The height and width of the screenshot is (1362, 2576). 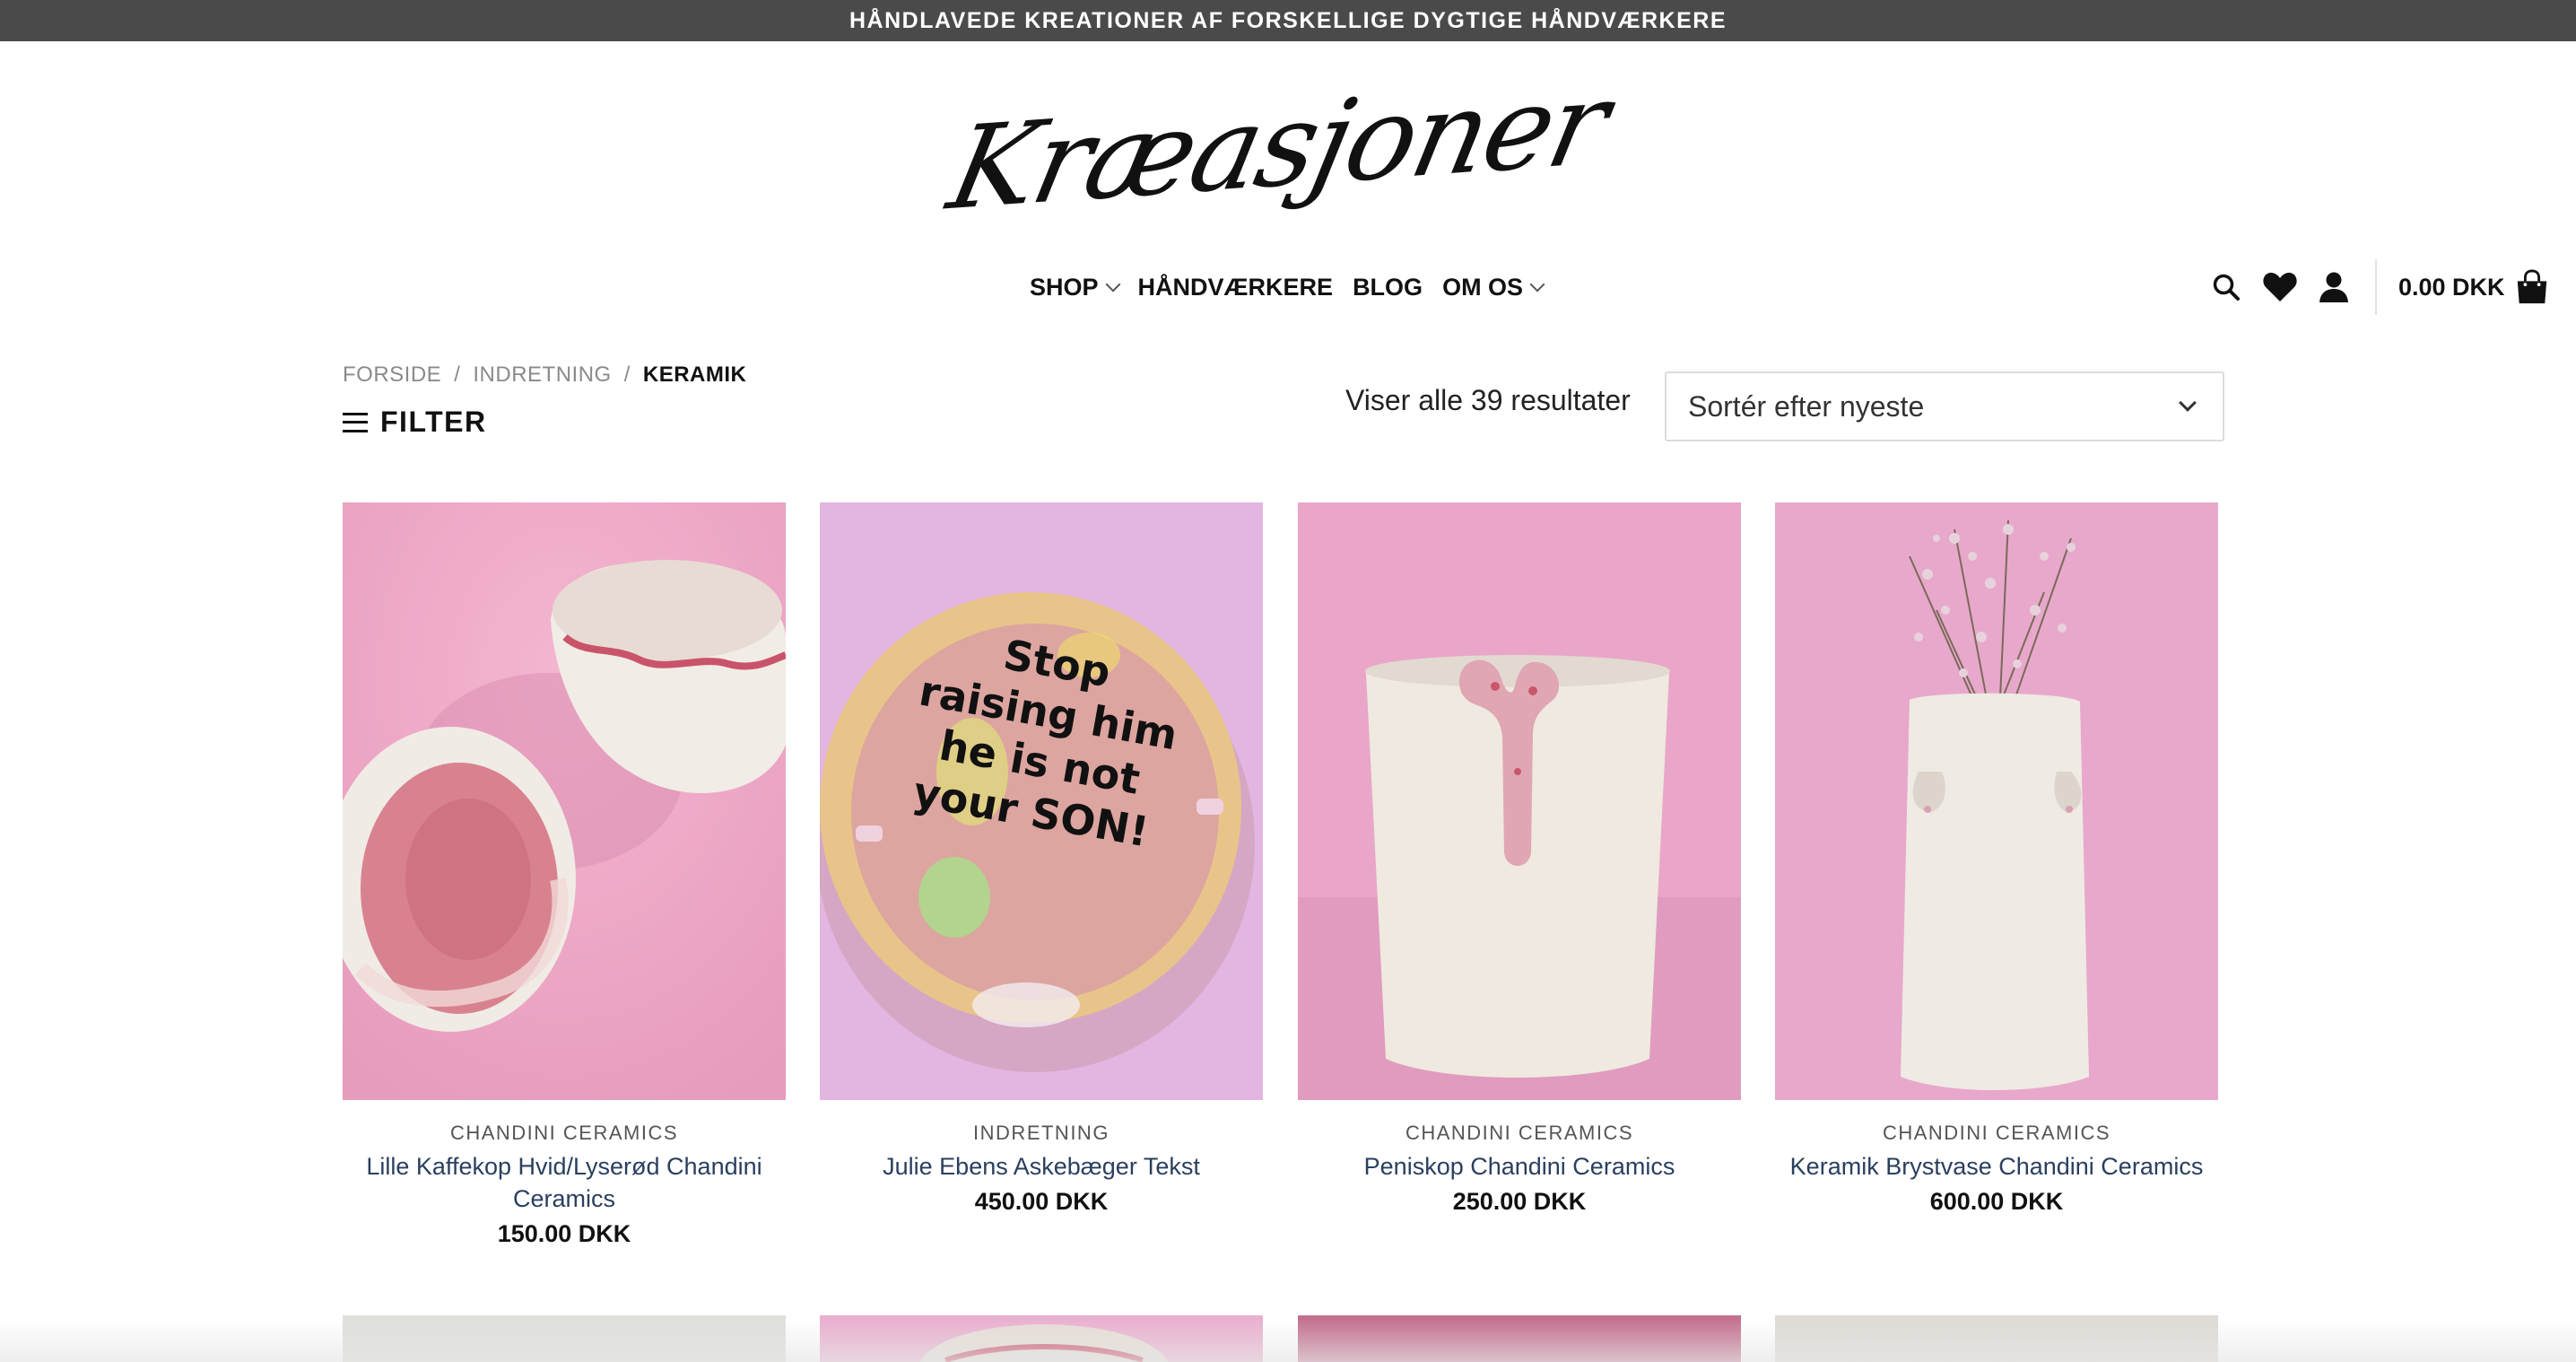 What do you see at coordinates (1806, 406) in the screenshot?
I see `sort-selected: Sortér efter nyeste` at bounding box center [1806, 406].